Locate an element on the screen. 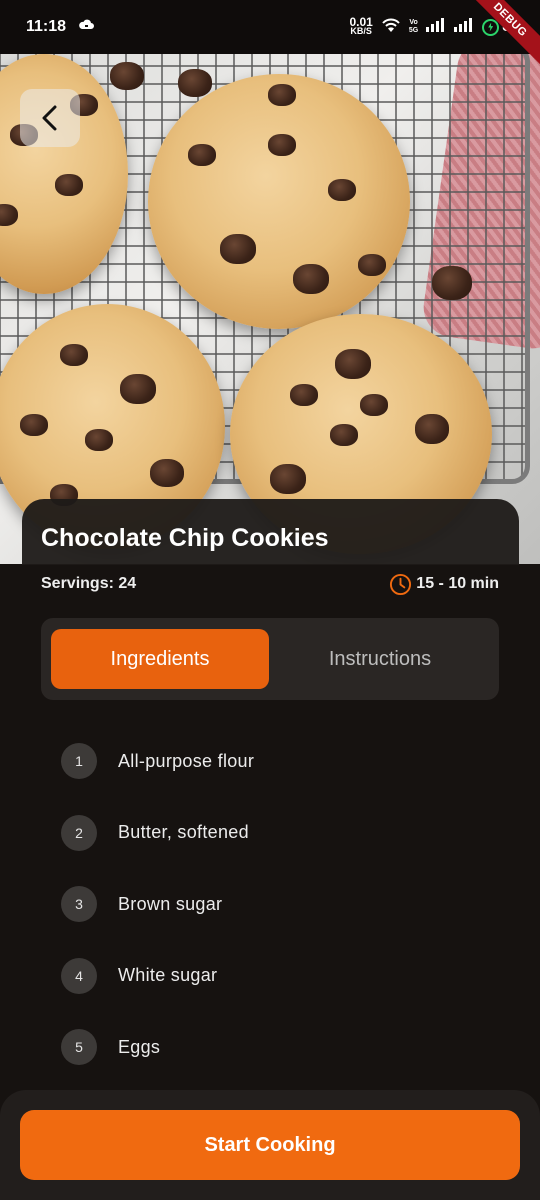 This screenshot has width=540, height=1200. network-speed: 0.01 KB/S is located at coordinates (361, 25).